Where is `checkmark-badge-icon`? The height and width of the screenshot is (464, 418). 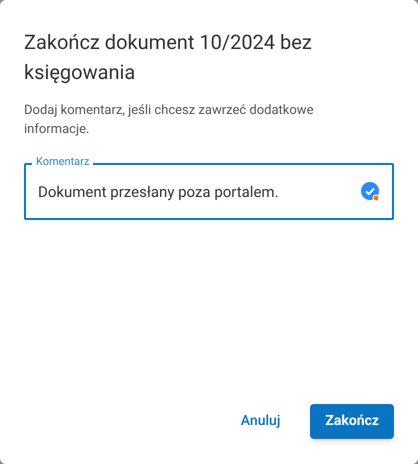
checkmark-badge-icon is located at coordinates (370, 192).